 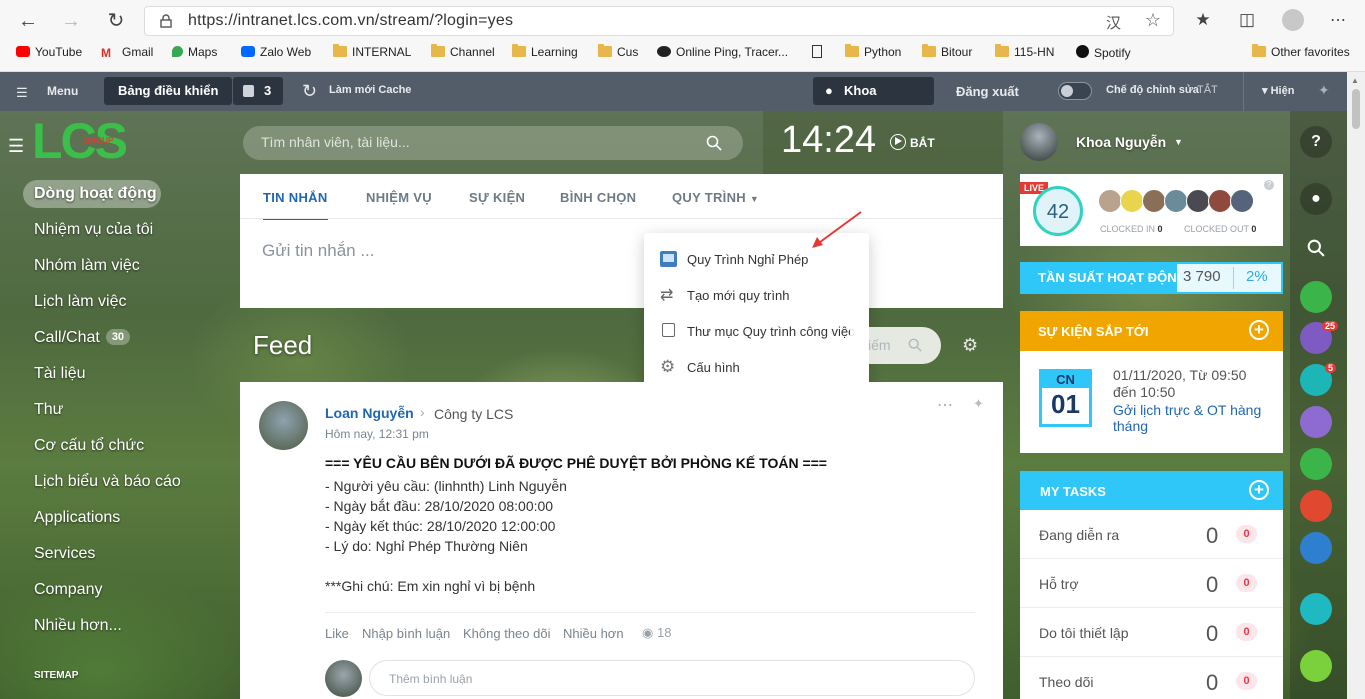 I want to click on favorites-icon: ★, so click(x=1203, y=20).